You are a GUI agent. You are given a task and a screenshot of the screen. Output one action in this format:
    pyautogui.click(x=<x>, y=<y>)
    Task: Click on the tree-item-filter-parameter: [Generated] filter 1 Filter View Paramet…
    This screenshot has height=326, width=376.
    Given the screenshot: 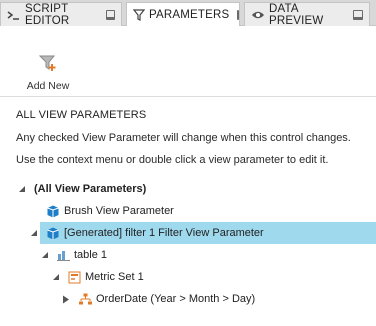 What is the action you would take?
    pyautogui.click(x=188, y=233)
    